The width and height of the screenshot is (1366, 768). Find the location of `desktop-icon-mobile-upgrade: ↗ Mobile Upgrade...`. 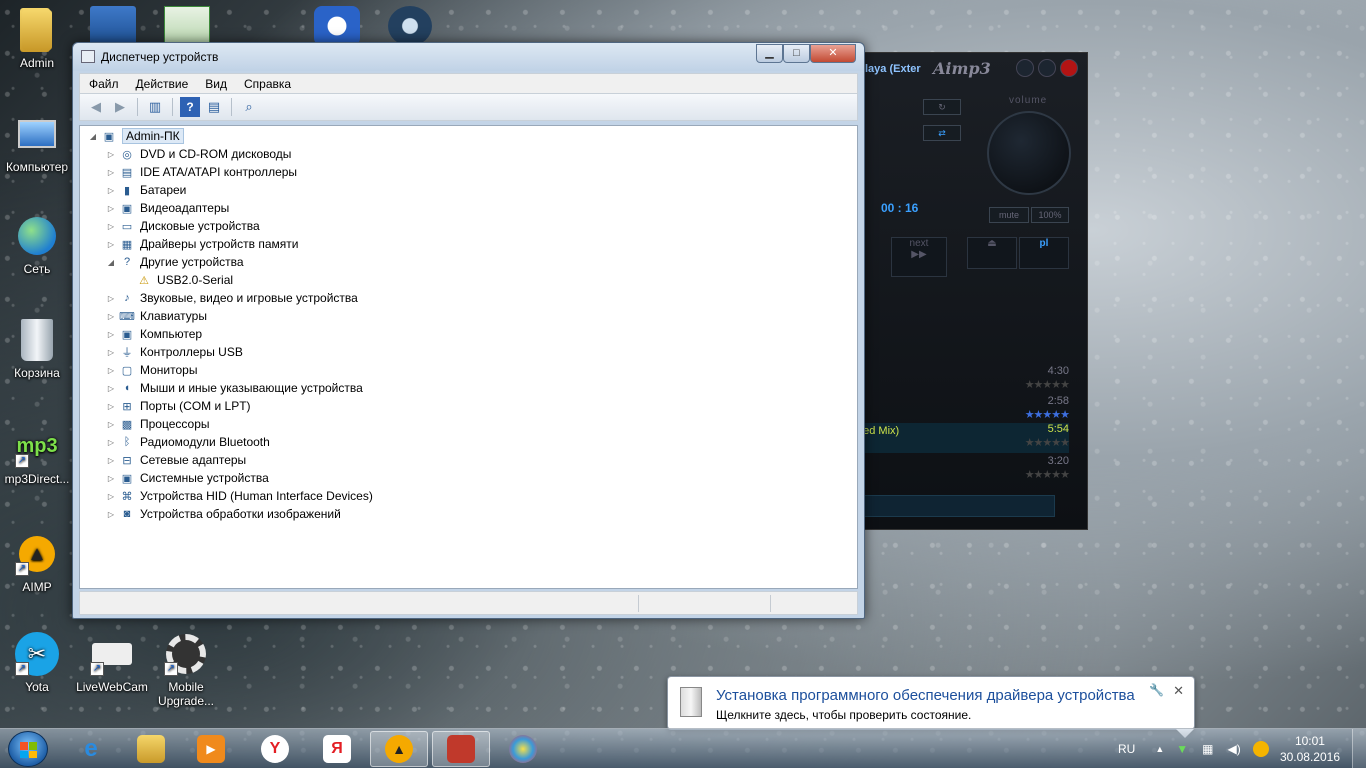

desktop-icon-mobile-upgrade: ↗ Mobile Upgrade... is located at coordinates (186, 670).